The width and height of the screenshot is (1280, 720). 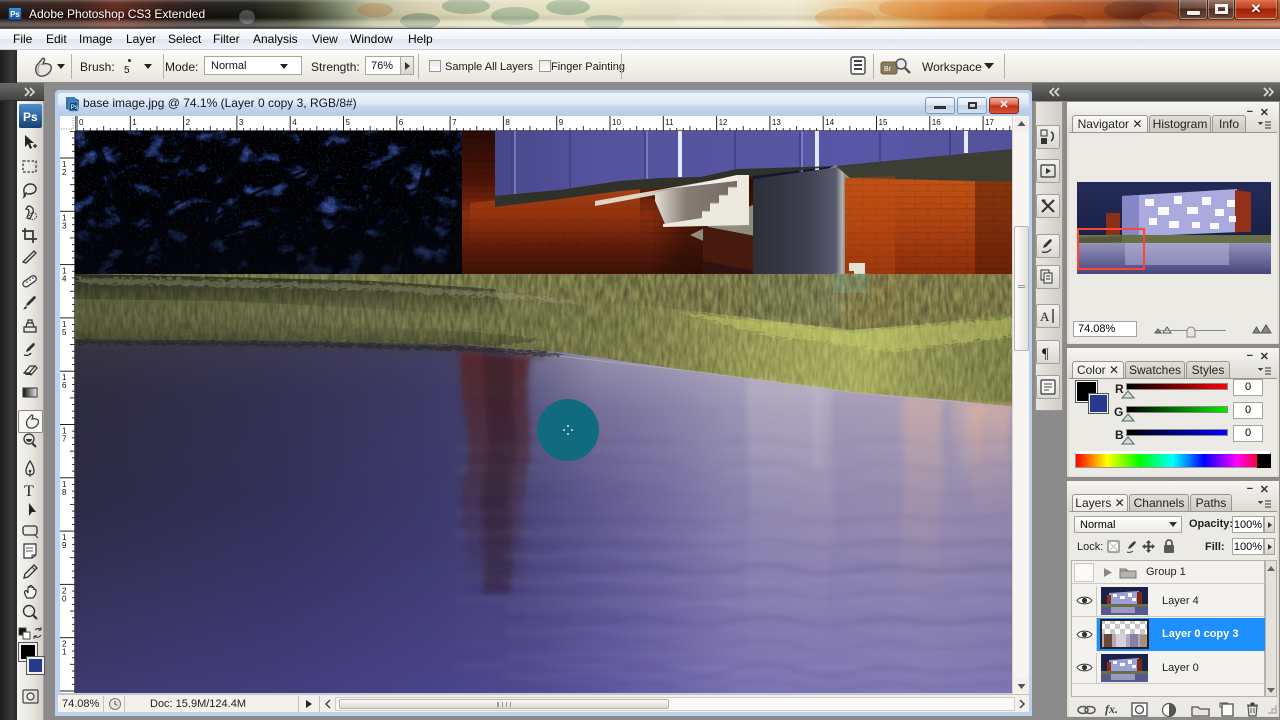 I want to click on svg-text: 11, so click(x=669, y=122).